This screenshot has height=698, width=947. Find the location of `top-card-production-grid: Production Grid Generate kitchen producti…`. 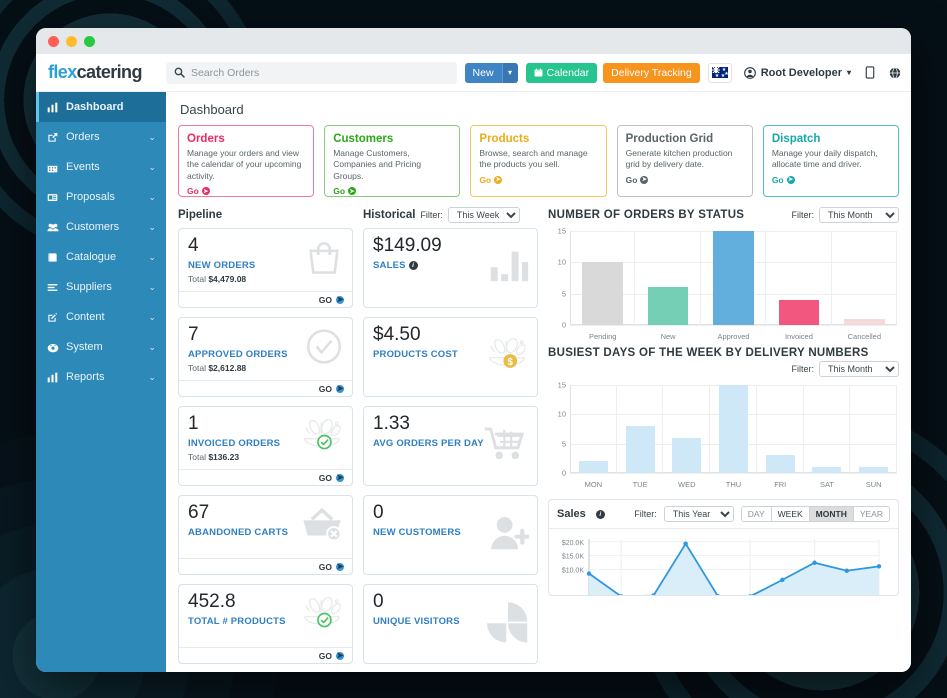

top-card-production-grid: Production Grid Generate kitchen producti… is located at coordinates (684, 161).